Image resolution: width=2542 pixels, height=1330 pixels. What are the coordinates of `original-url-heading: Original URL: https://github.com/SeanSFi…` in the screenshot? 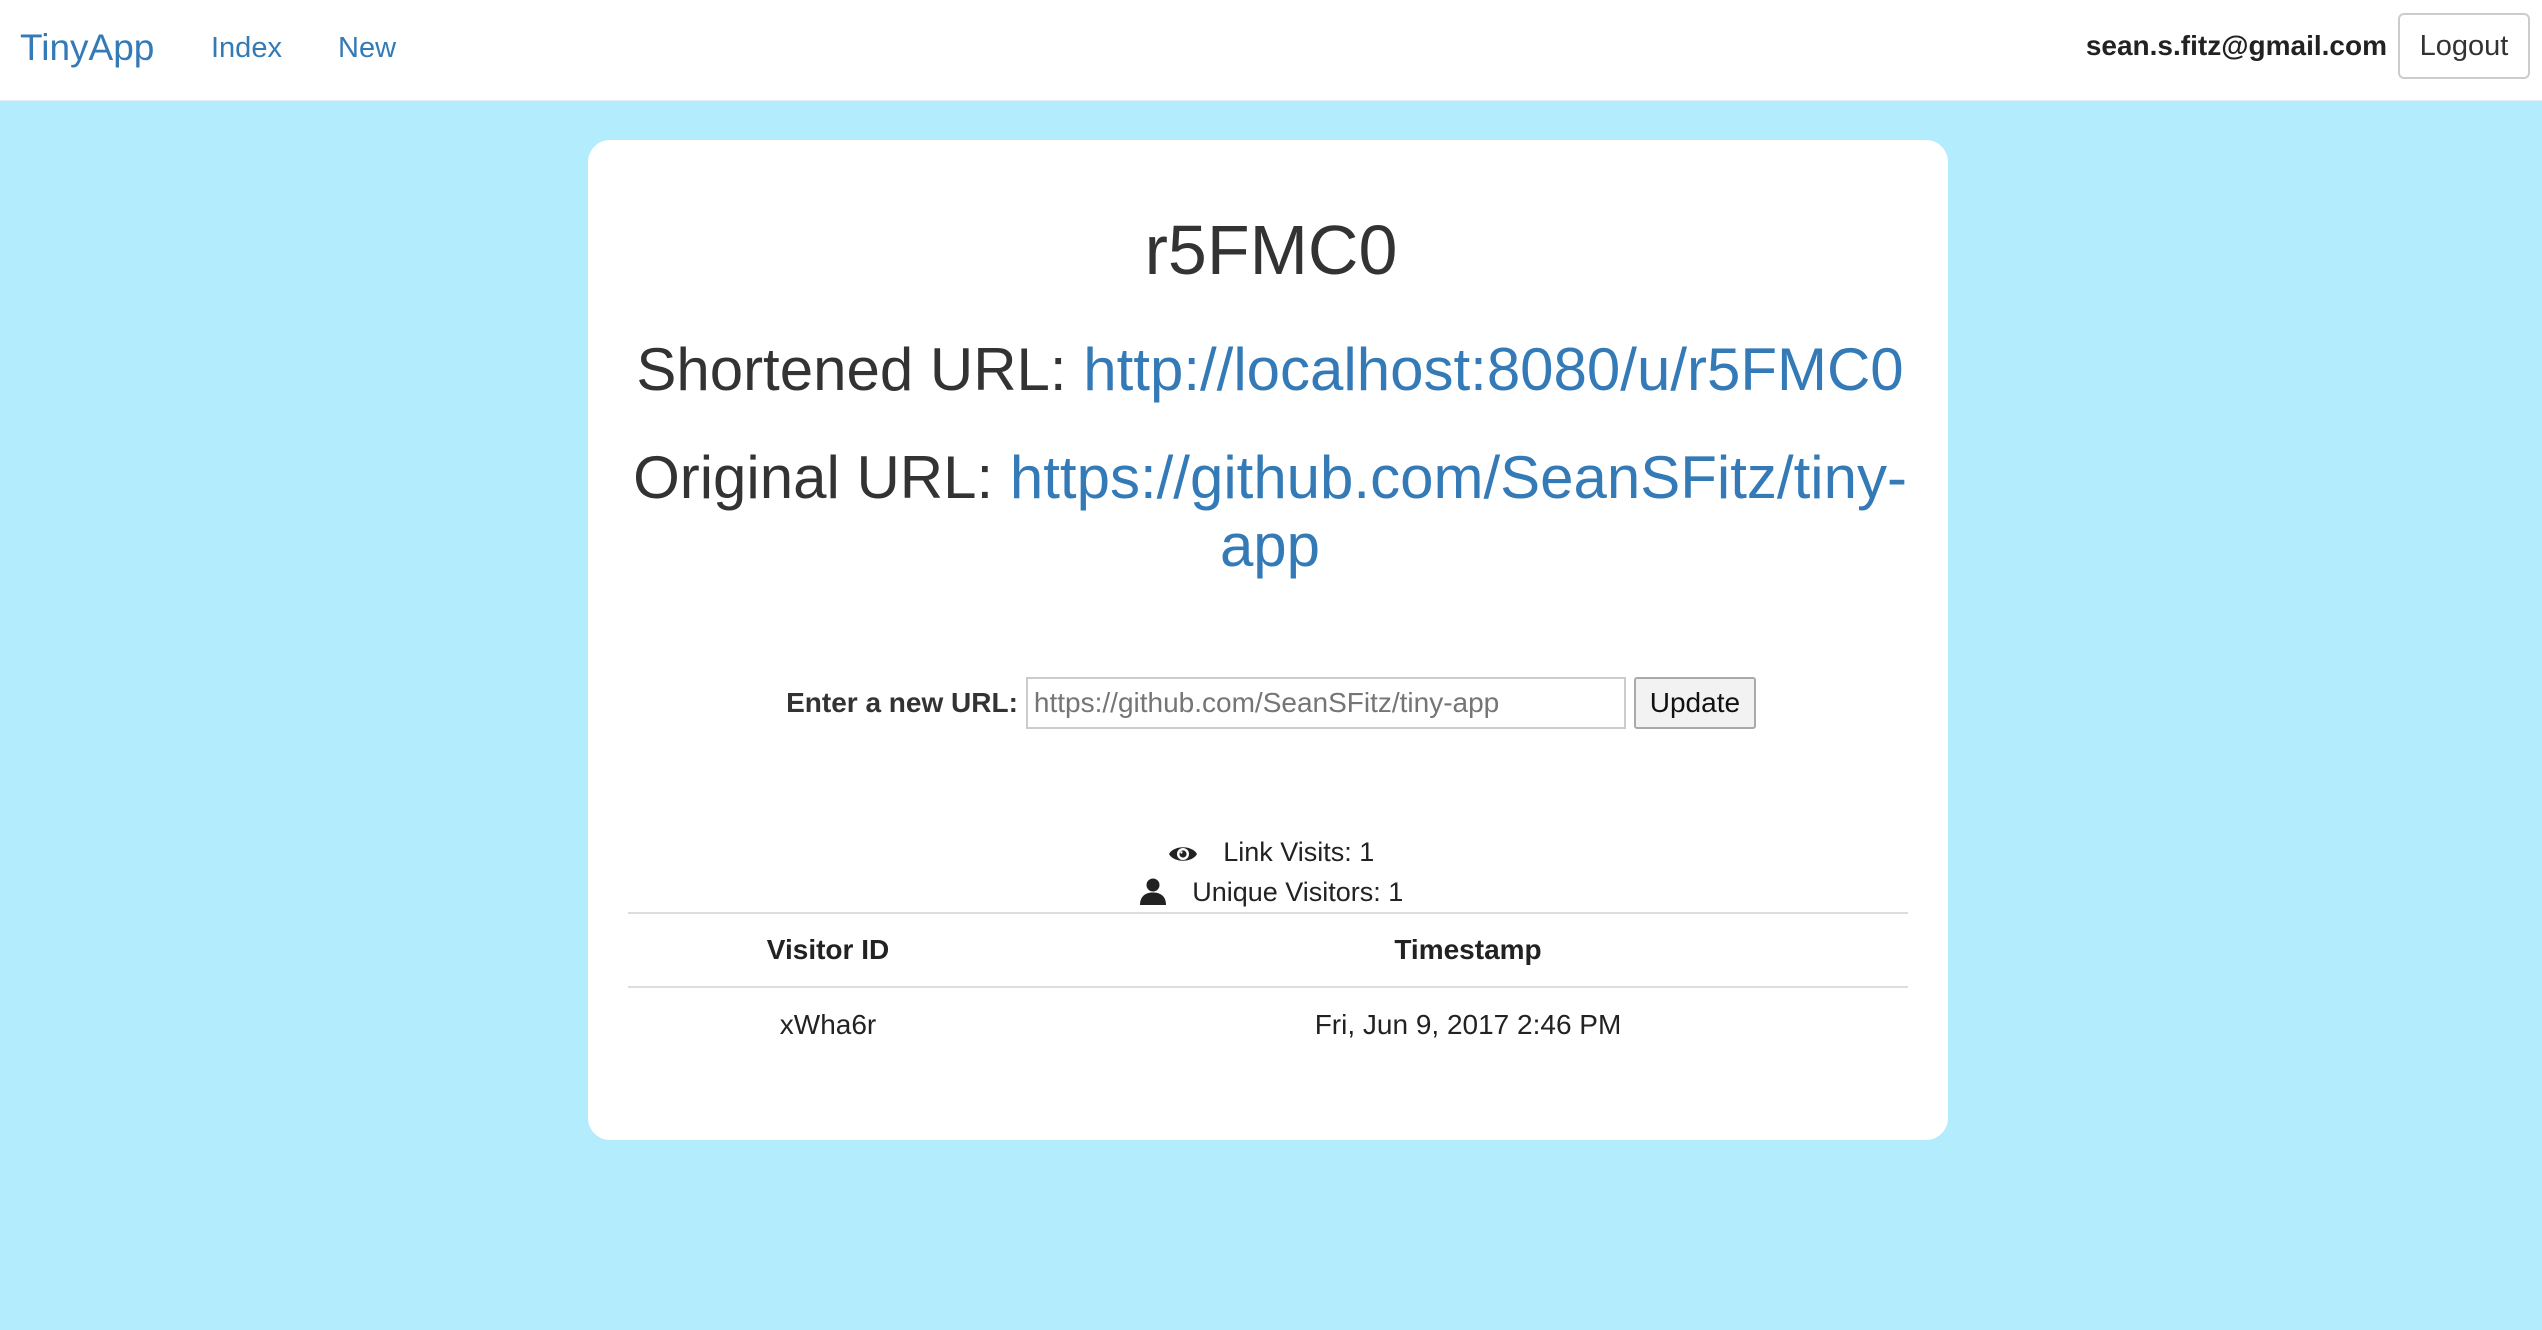 It's located at (1270, 512).